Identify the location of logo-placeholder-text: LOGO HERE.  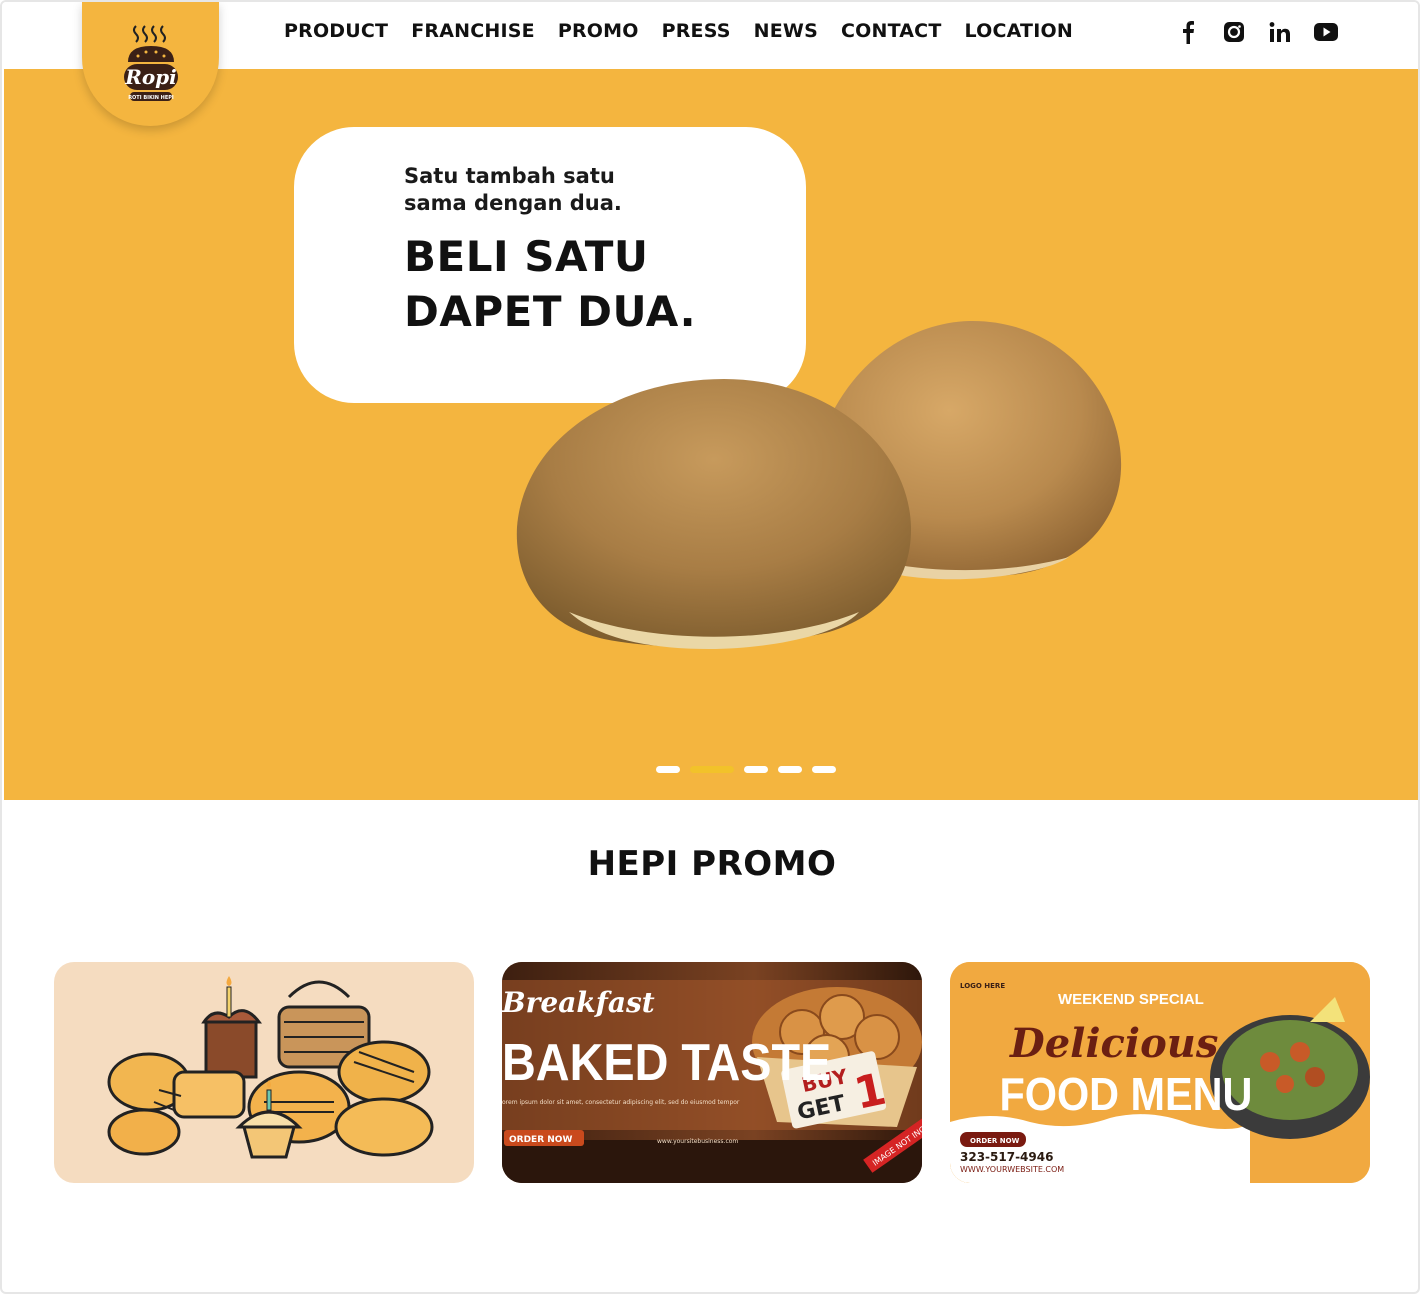
(982, 986).